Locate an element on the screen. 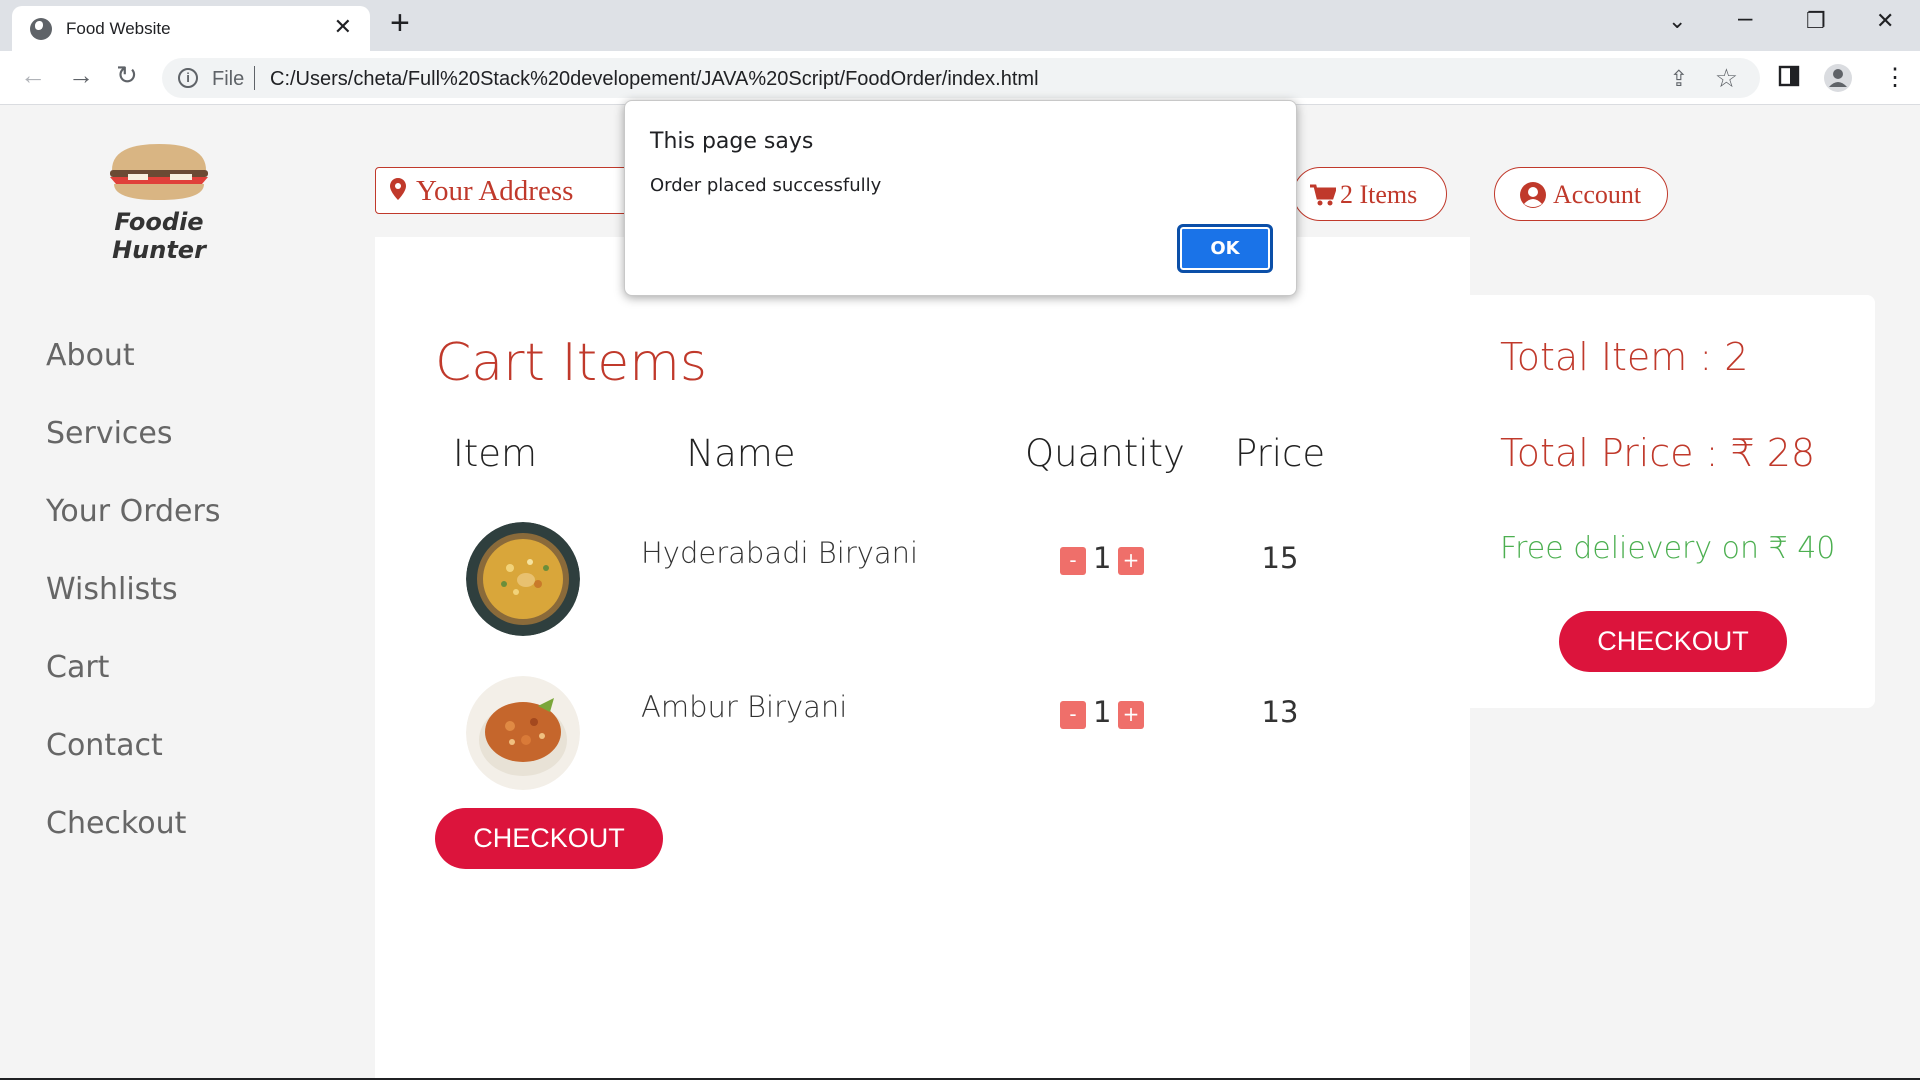 This screenshot has height=1080, width=1920. cart-items-button: 2 Items is located at coordinates (1370, 194).